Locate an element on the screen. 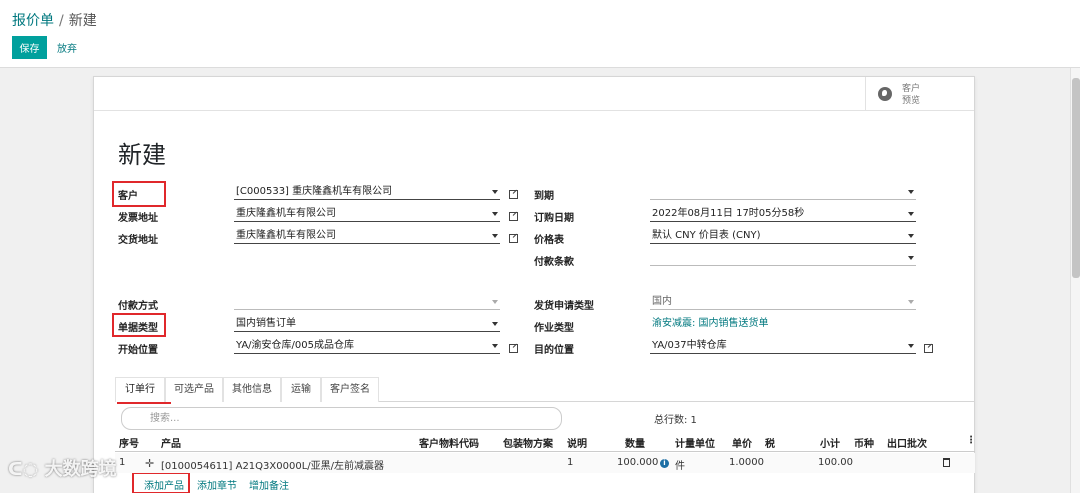 The width and height of the screenshot is (1080, 493). col-export-lot: 出口批次 is located at coordinates (907, 442).